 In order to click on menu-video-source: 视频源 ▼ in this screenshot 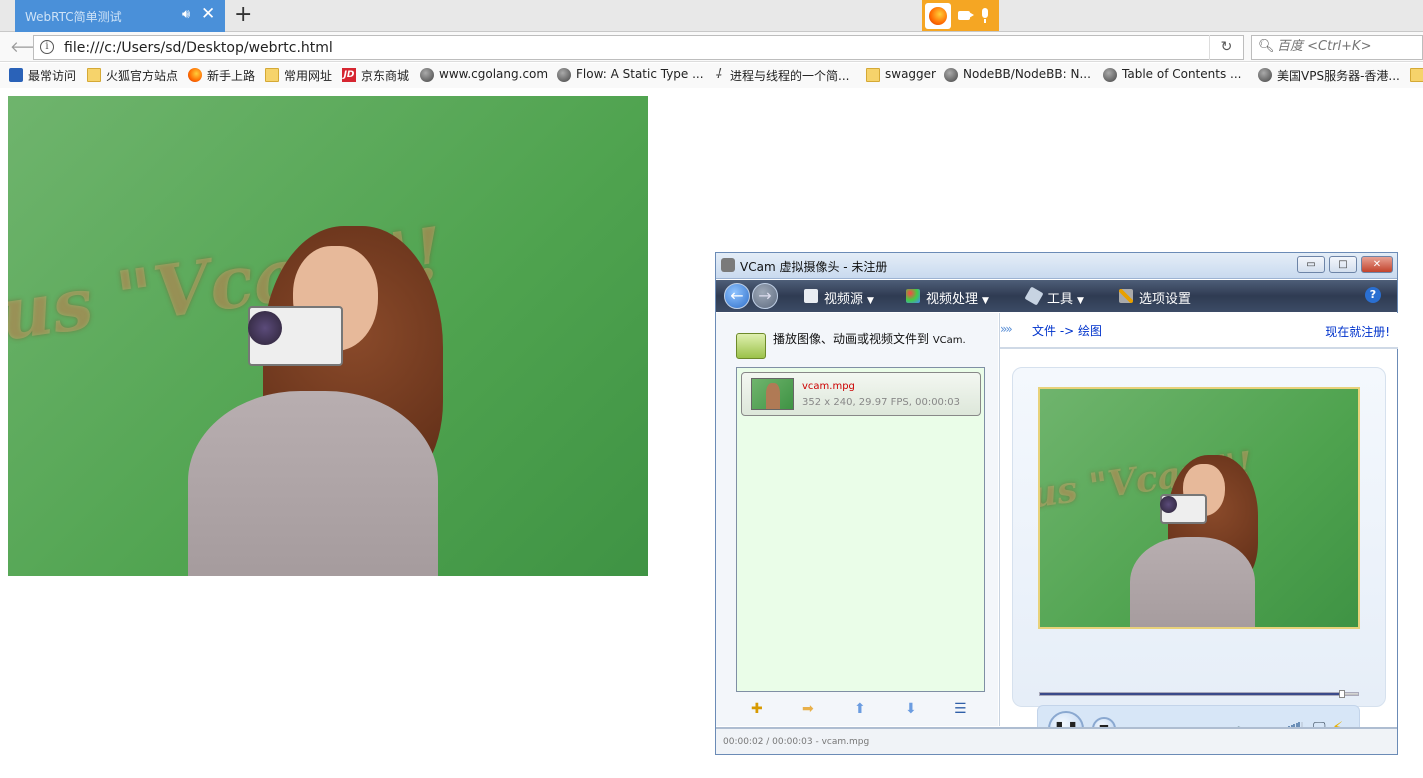, I will do `click(839, 297)`.